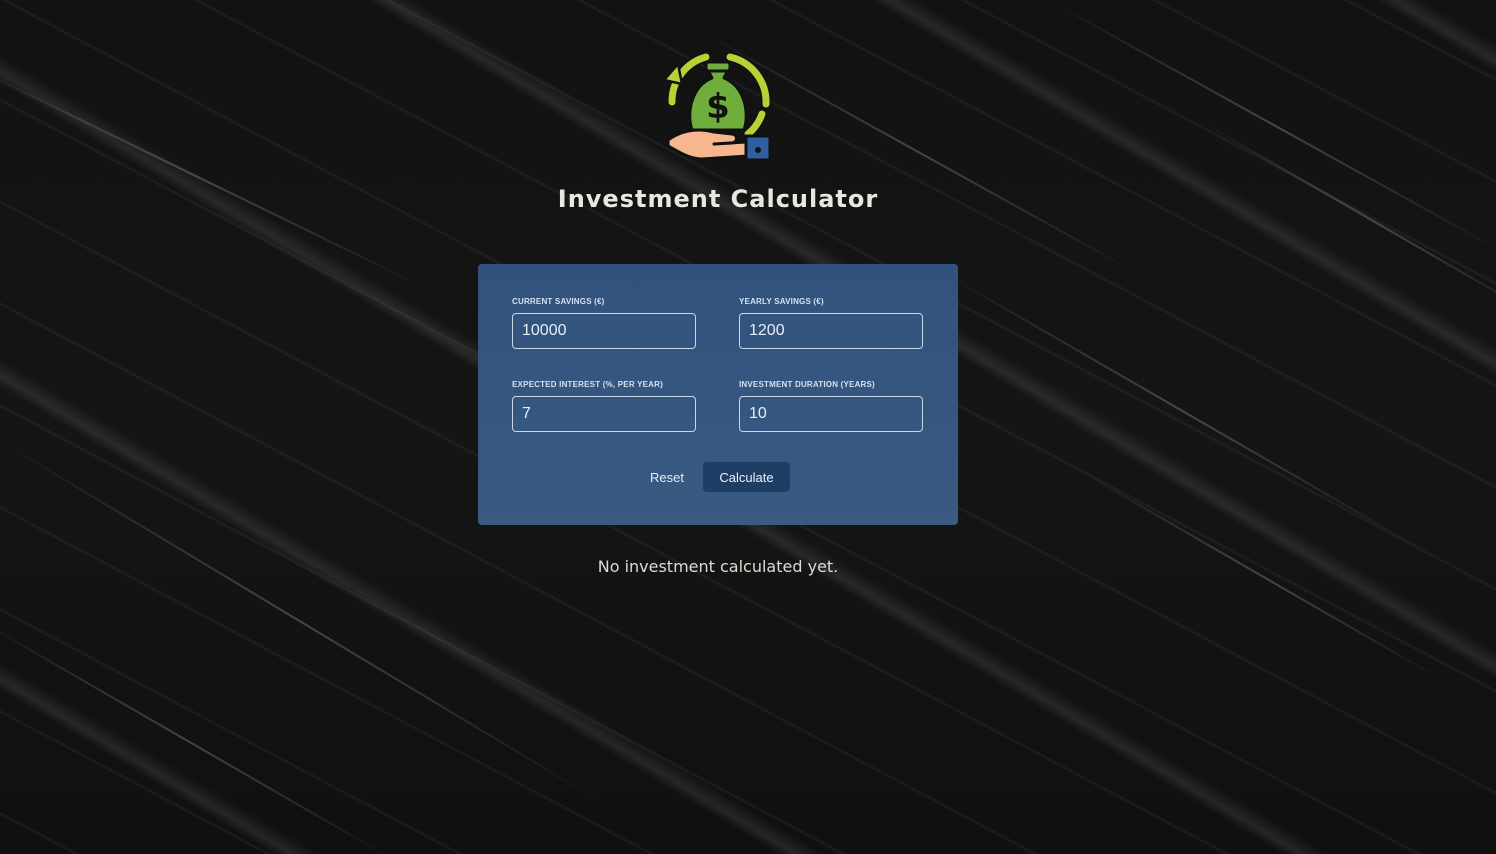 Image resolution: width=1496 pixels, height=854 pixels. Describe the element at coordinates (604, 331) in the screenshot. I see `current-savings-input` at that location.